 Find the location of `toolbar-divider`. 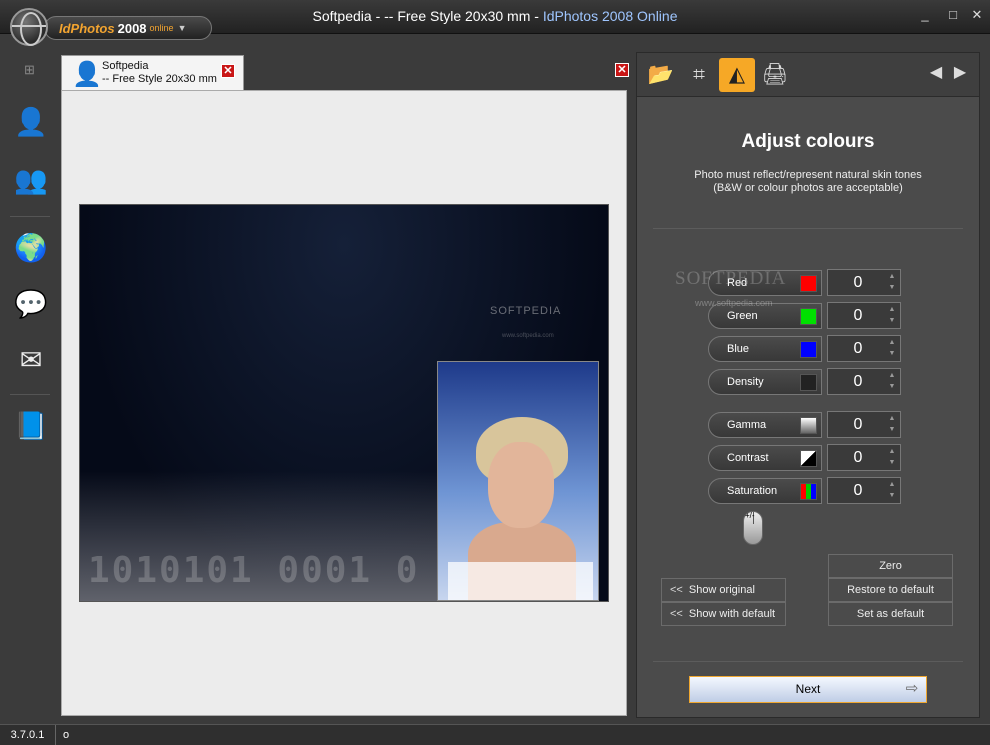

toolbar-divider is located at coordinates (30, 394).